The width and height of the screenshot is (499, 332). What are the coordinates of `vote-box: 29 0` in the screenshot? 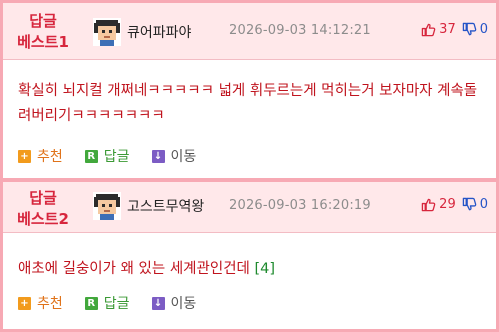 It's located at (454, 204).